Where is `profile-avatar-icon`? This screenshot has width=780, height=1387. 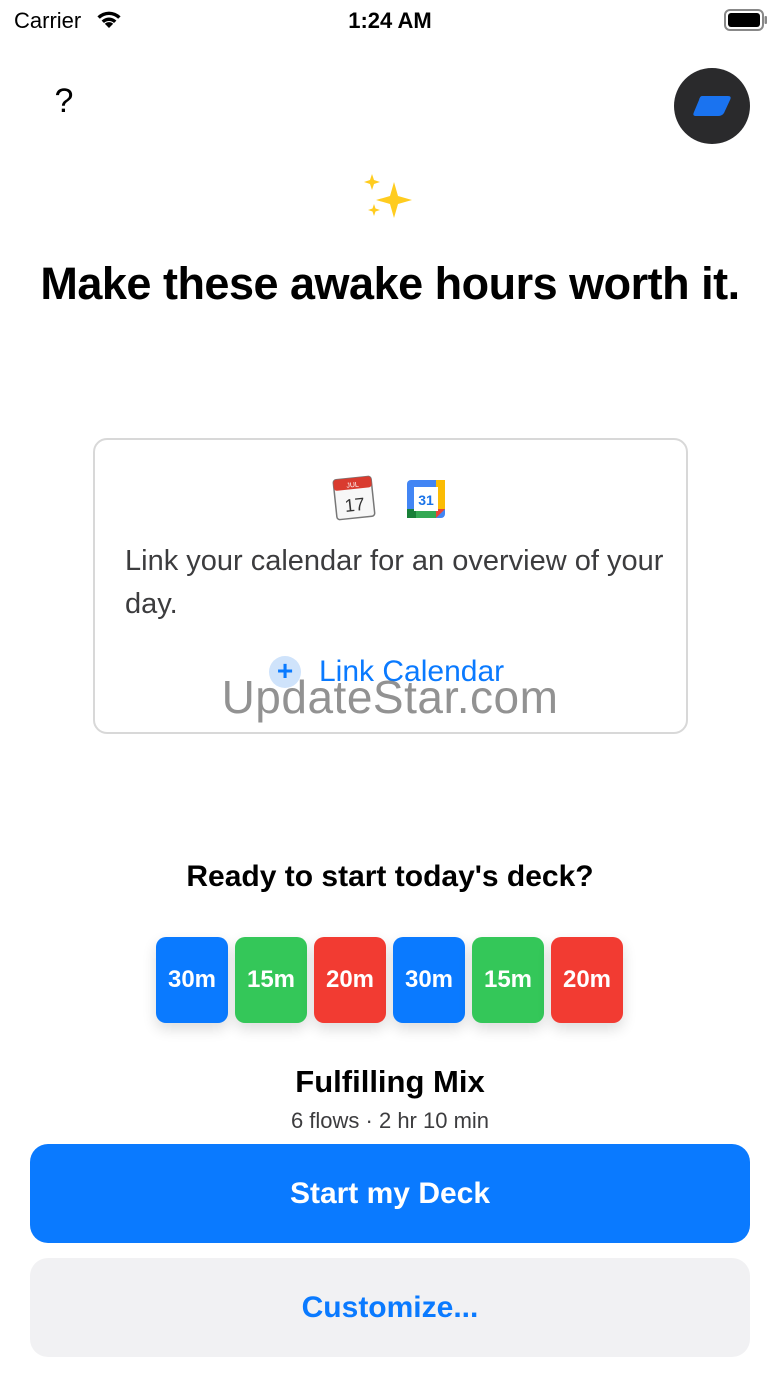 profile-avatar-icon is located at coordinates (712, 106).